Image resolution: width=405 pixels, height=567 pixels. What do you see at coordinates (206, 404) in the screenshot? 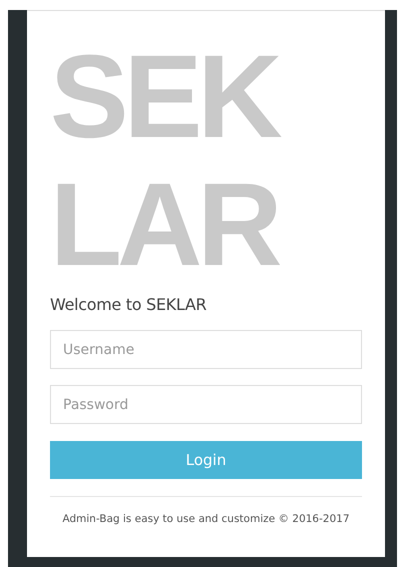
I see `password-field: Password` at bounding box center [206, 404].